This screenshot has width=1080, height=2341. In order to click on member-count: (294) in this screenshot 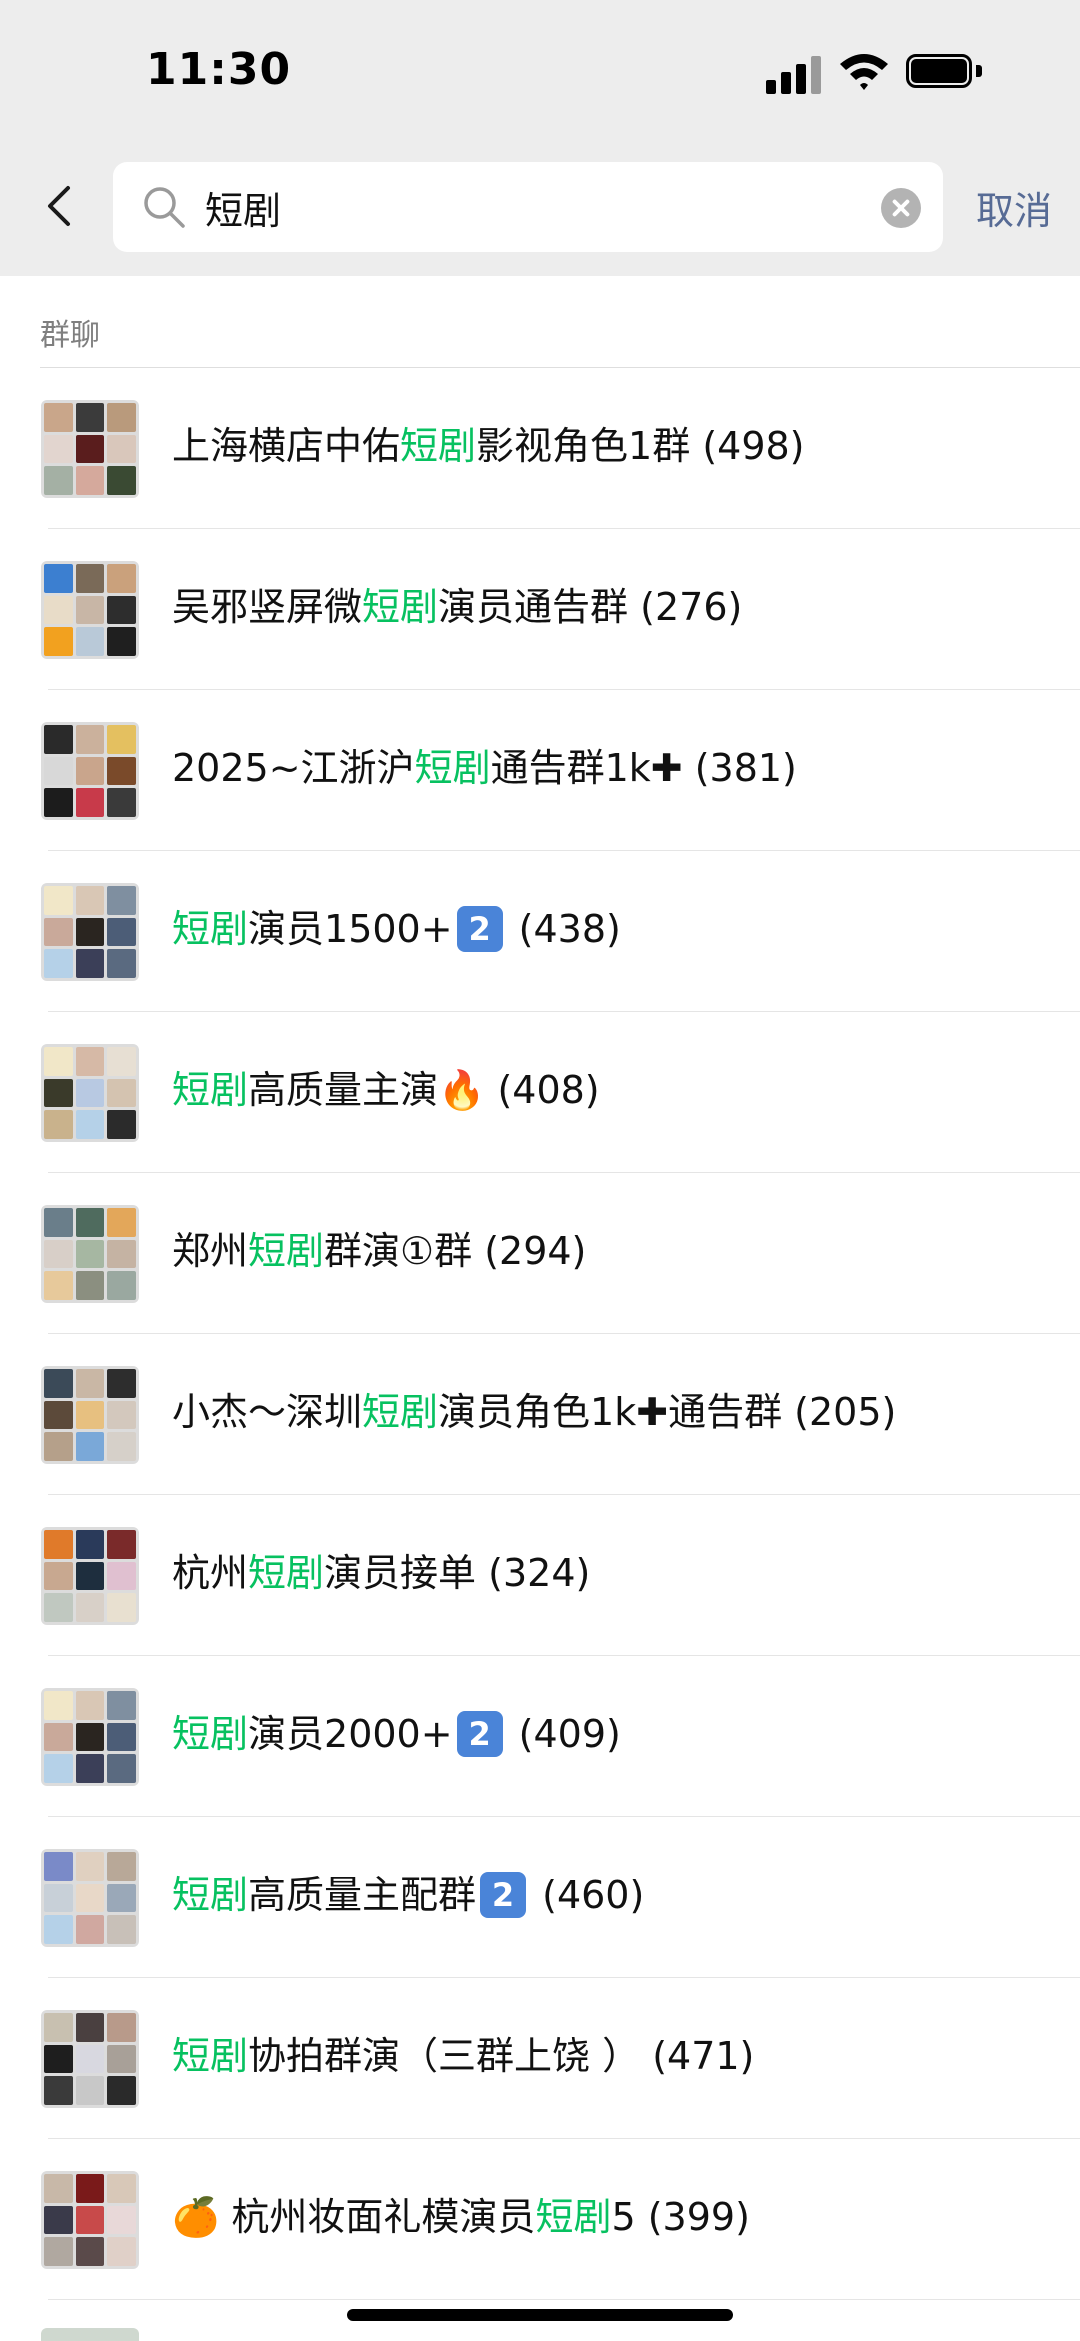, I will do `click(535, 1251)`.